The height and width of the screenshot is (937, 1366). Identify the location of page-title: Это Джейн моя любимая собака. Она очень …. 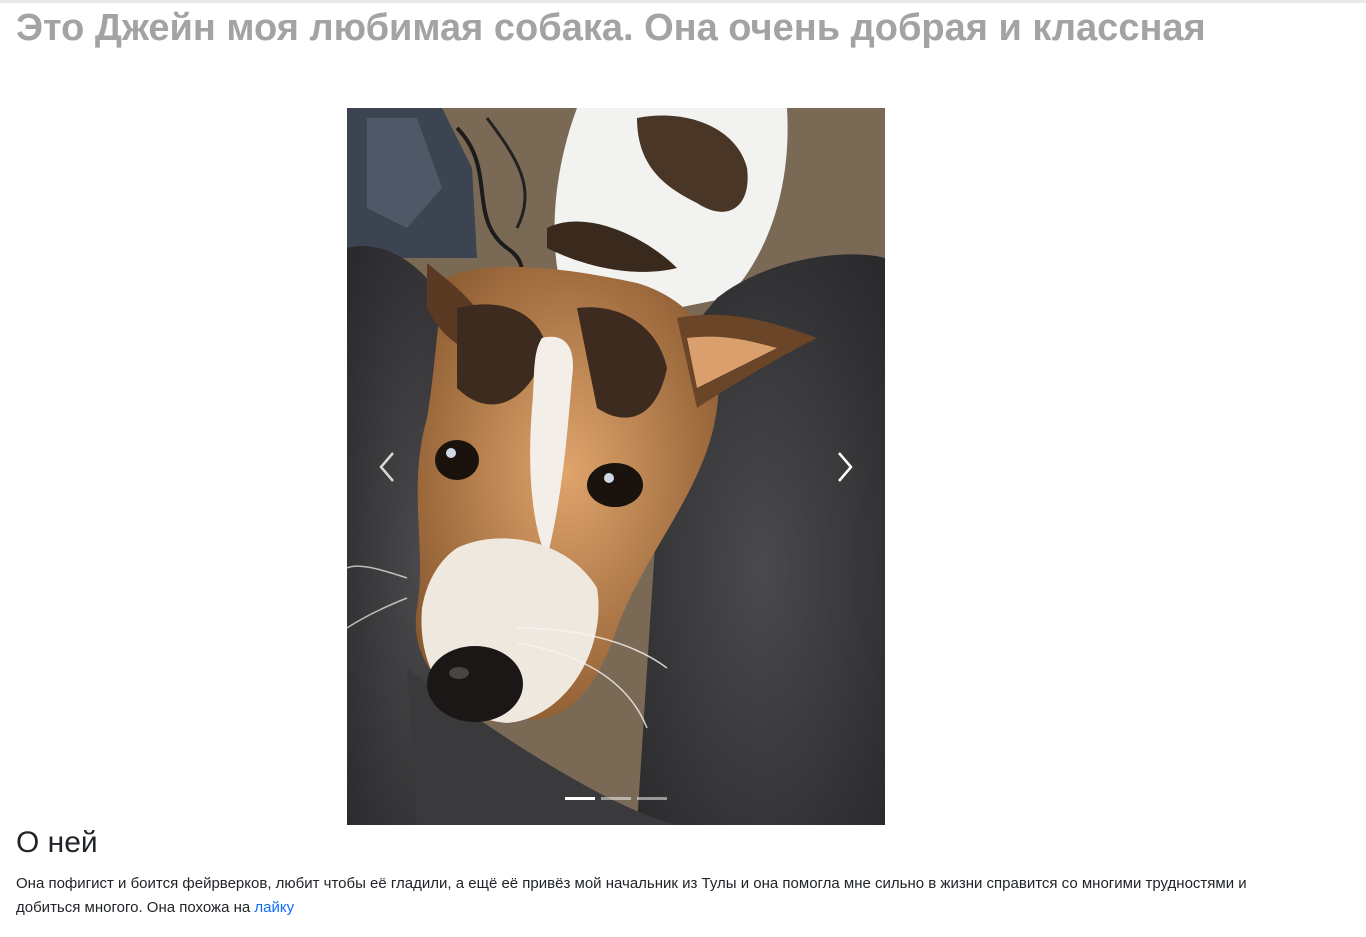
(611, 28).